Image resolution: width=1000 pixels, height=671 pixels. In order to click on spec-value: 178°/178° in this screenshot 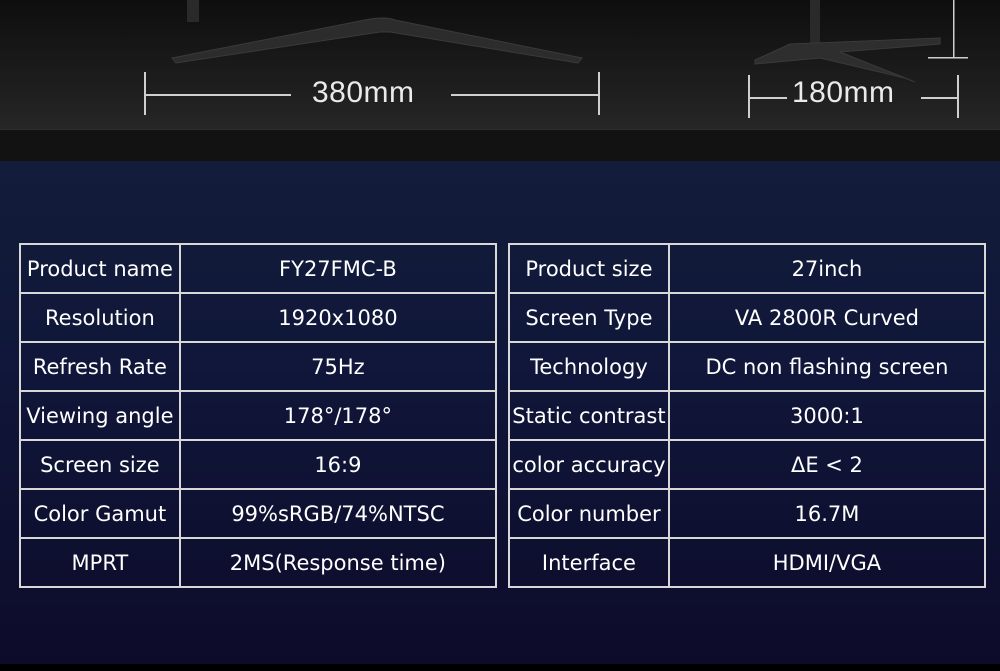, I will do `click(338, 415)`.